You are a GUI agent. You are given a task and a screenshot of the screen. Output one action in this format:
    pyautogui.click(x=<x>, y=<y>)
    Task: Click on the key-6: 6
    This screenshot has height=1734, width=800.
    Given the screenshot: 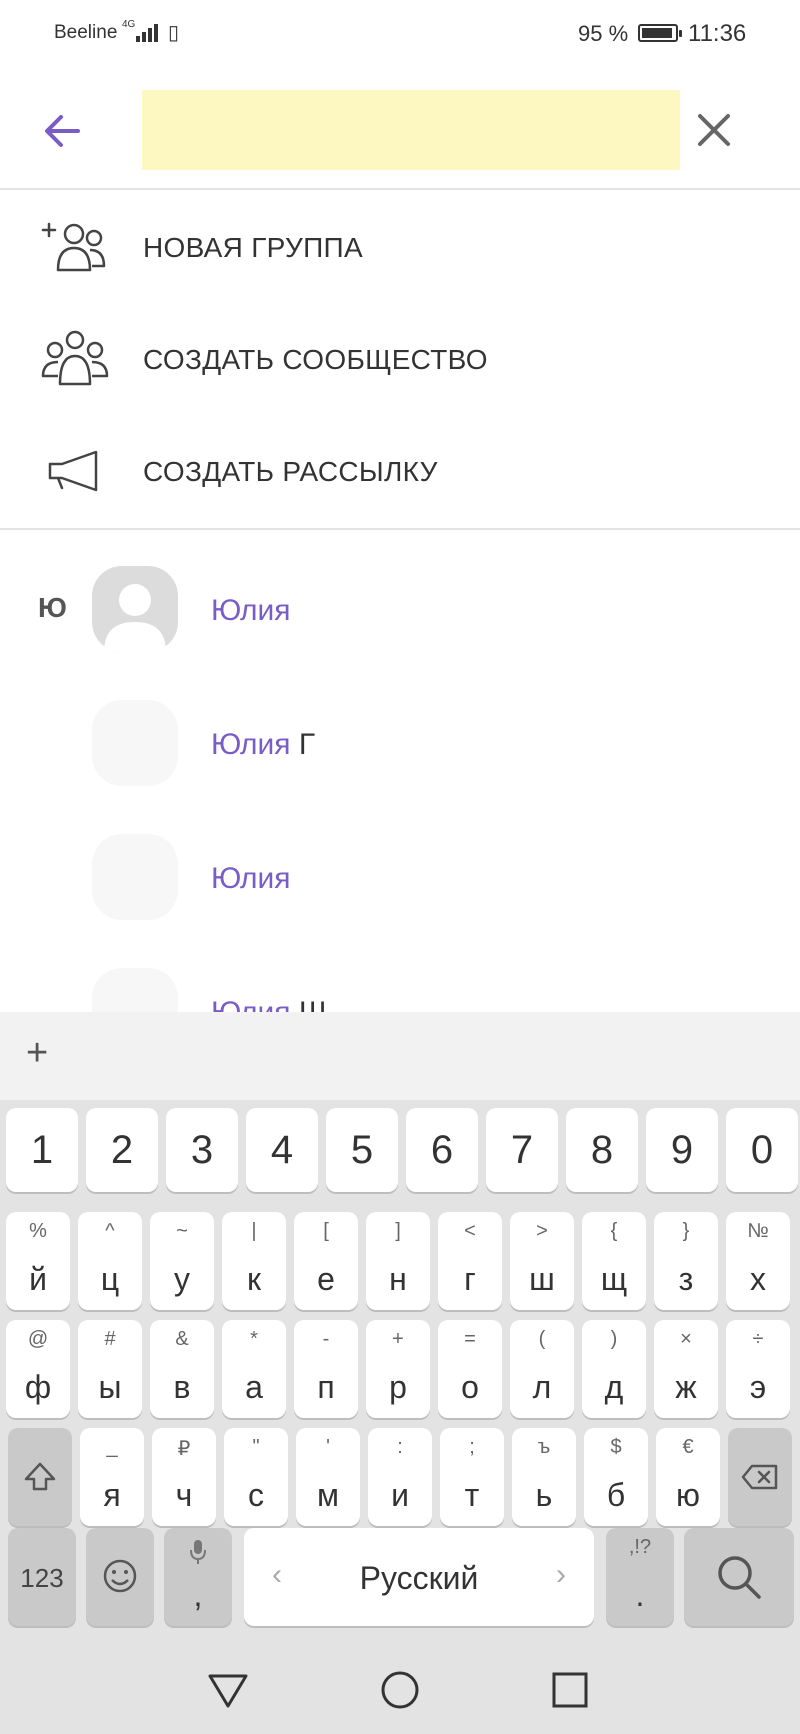 What is the action you would take?
    pyautogui.click(x=442, y=1150)
    